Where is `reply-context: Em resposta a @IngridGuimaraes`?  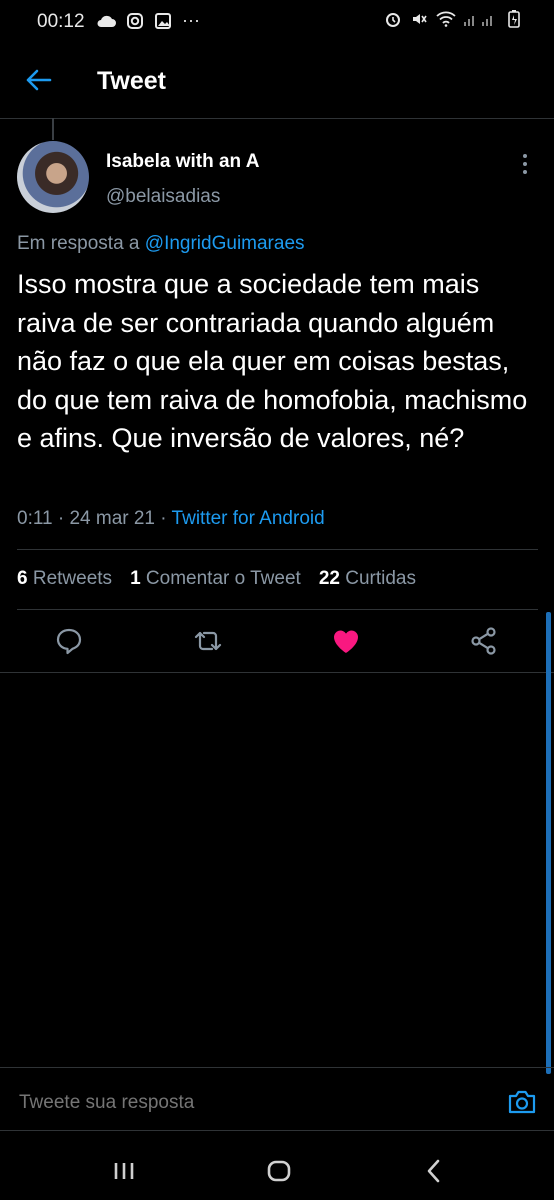 reply-context: Em resposta a @IngridGuimaraes is located at coordinates (161, 244).